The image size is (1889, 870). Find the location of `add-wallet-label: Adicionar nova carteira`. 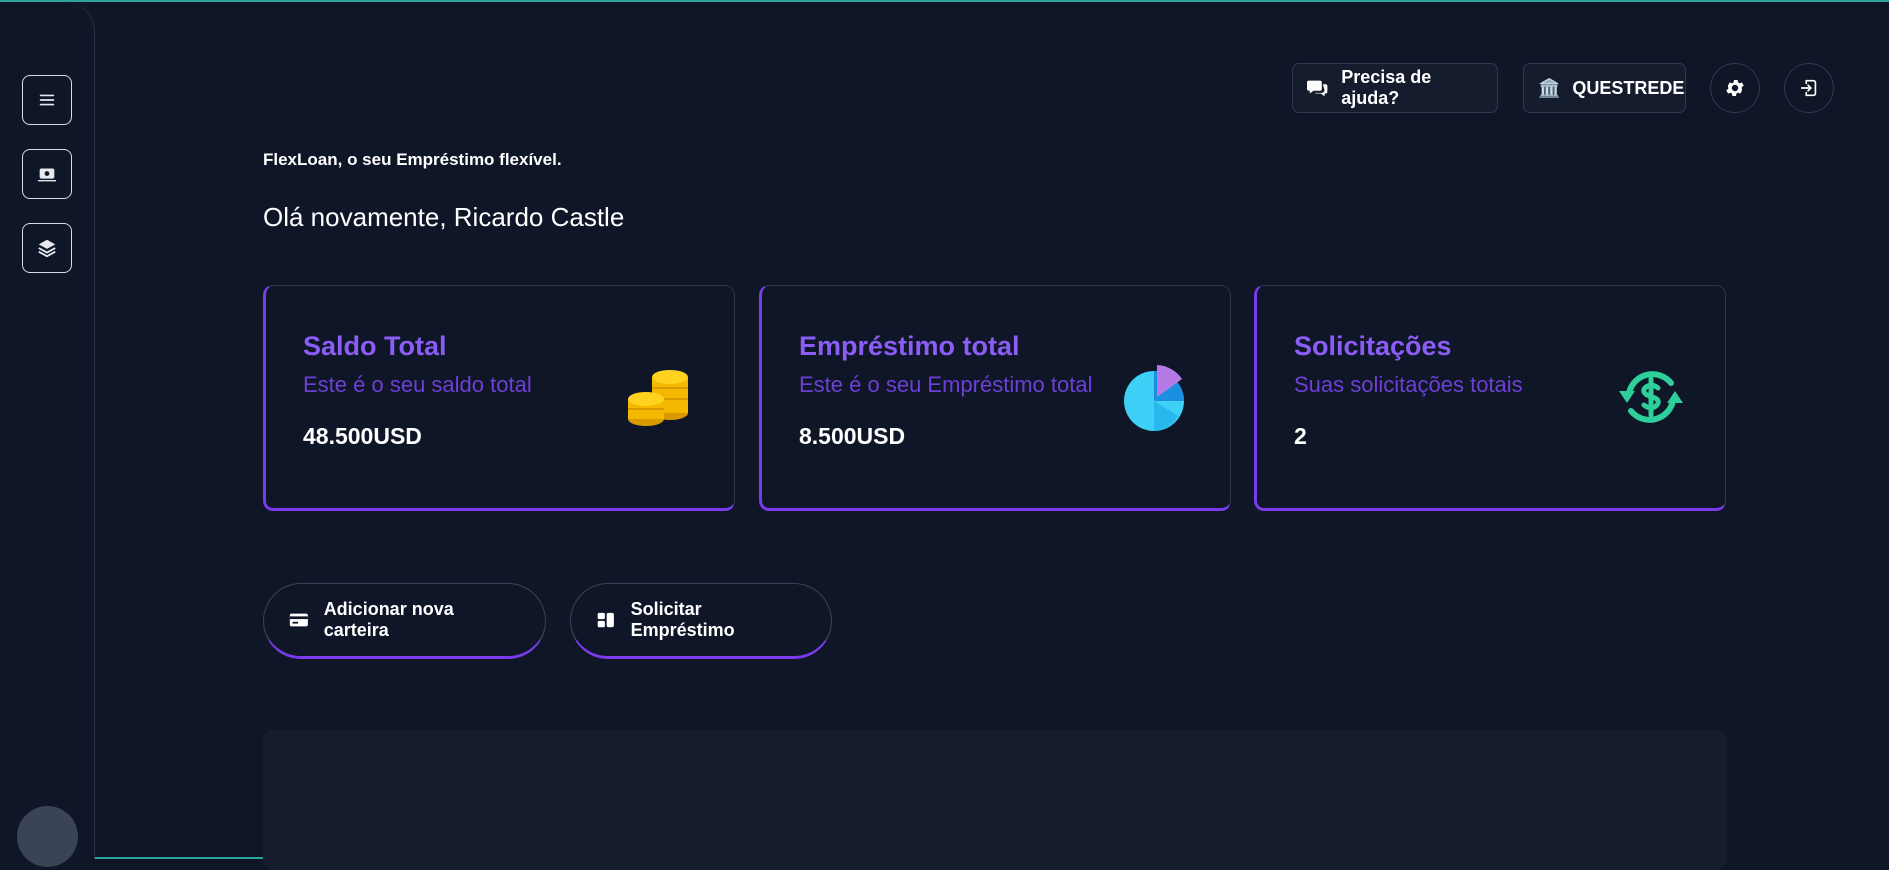

add-wallet-label: Adicionar nova carteira is located at coordinates (422, 620).